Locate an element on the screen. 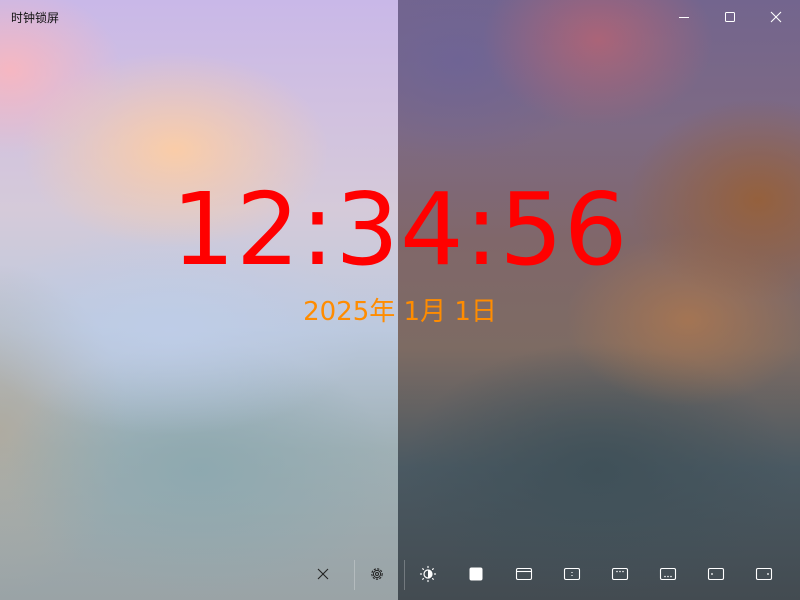 Image resolution: width=800 pixels, height=600 pixels. layout-top-bar-button is located at coordinates (524, 574).